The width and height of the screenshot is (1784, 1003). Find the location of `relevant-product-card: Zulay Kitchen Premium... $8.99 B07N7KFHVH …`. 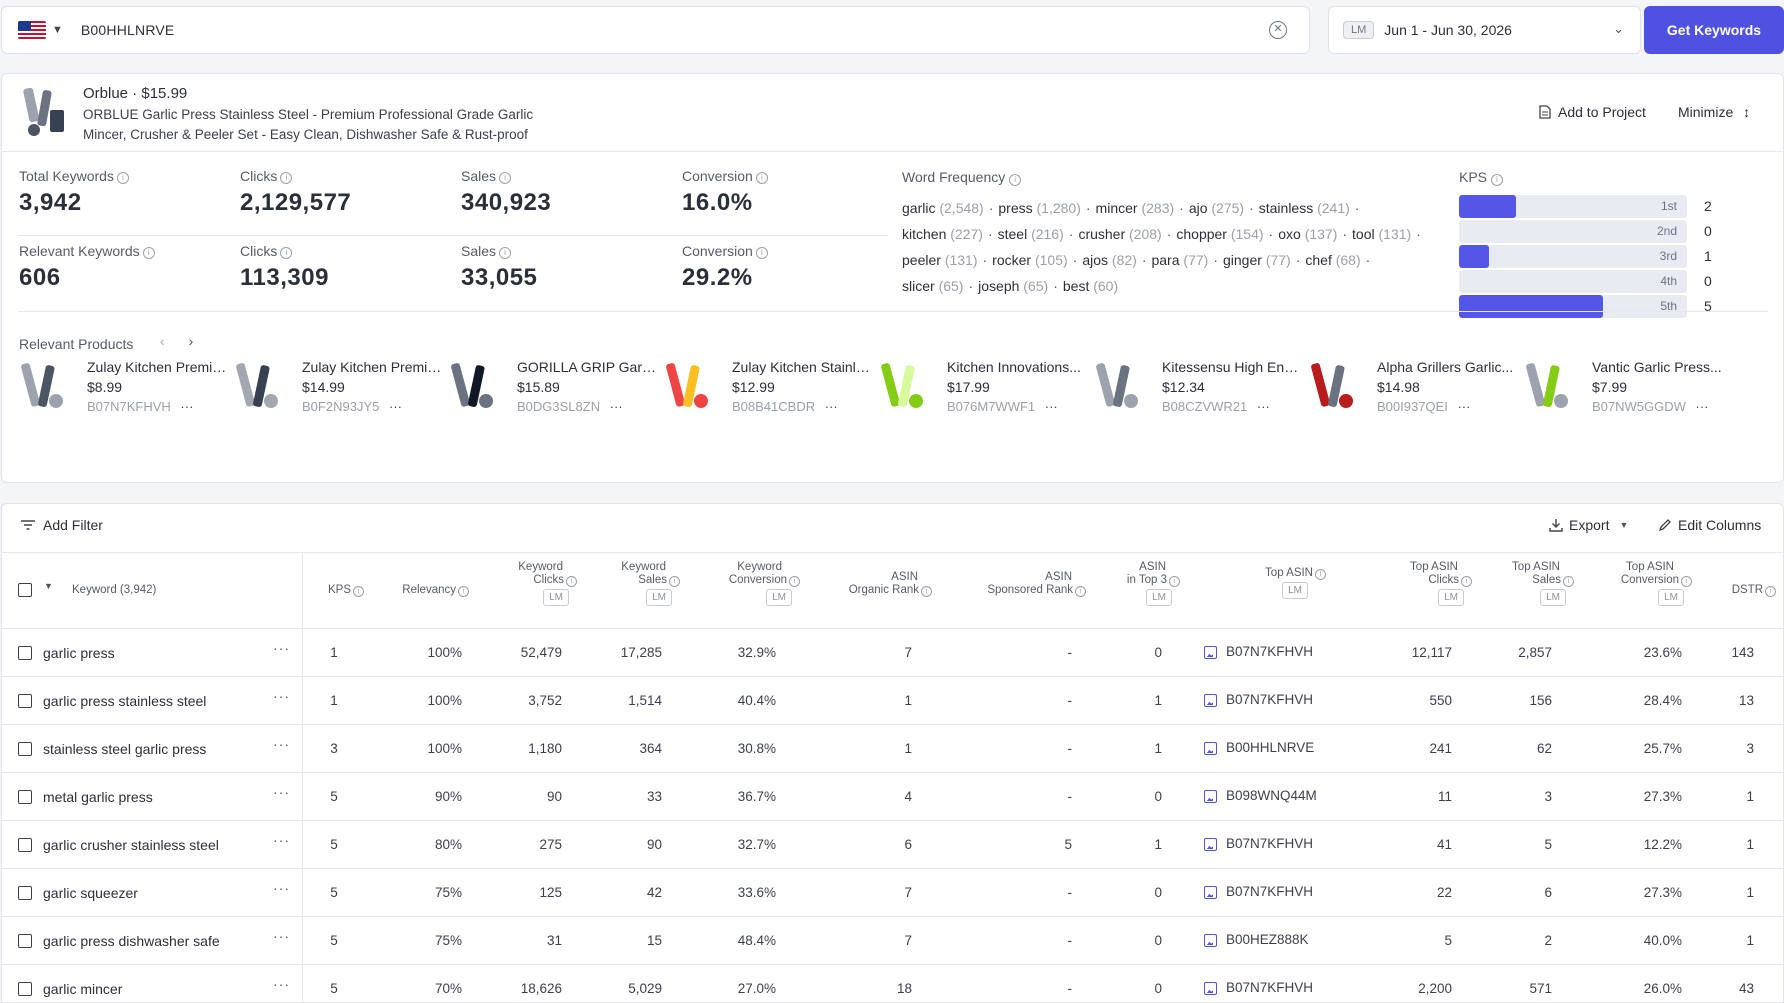

relevant-product-card: Zulay Kitchen Premium... $8.99 B07N7KFHVH … is located at coordinates (123, 388).